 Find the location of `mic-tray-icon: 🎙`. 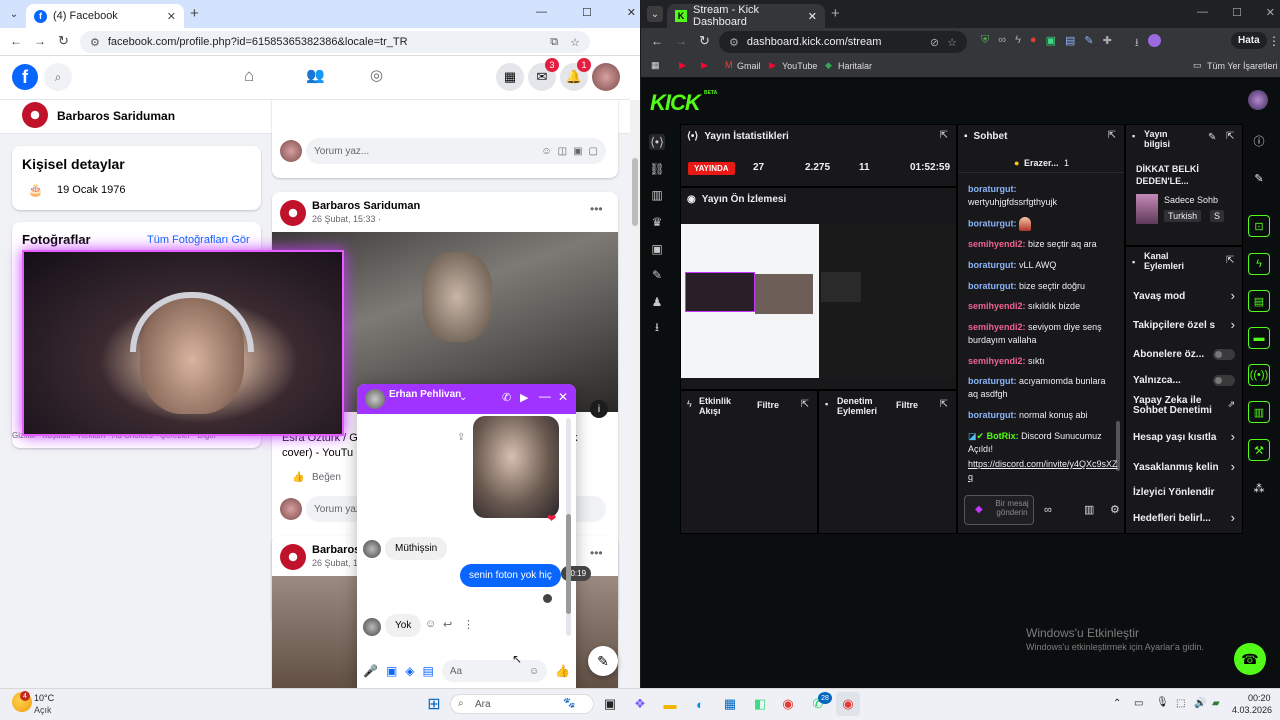

mic-tray-icon: 🎙 is located at coordinates (1162, 702).